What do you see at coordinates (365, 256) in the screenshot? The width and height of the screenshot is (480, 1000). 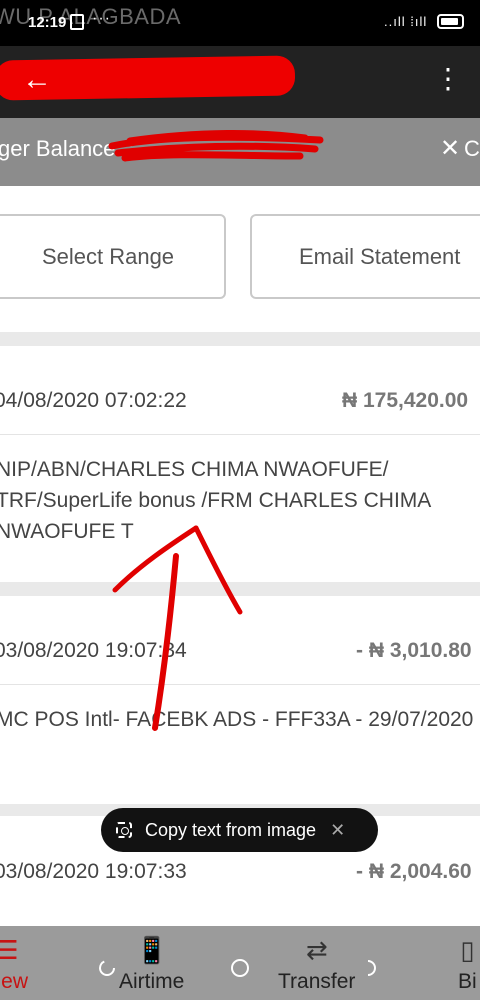 I see `email-statement-button: Email Statement` at bounding box center [365, 256].